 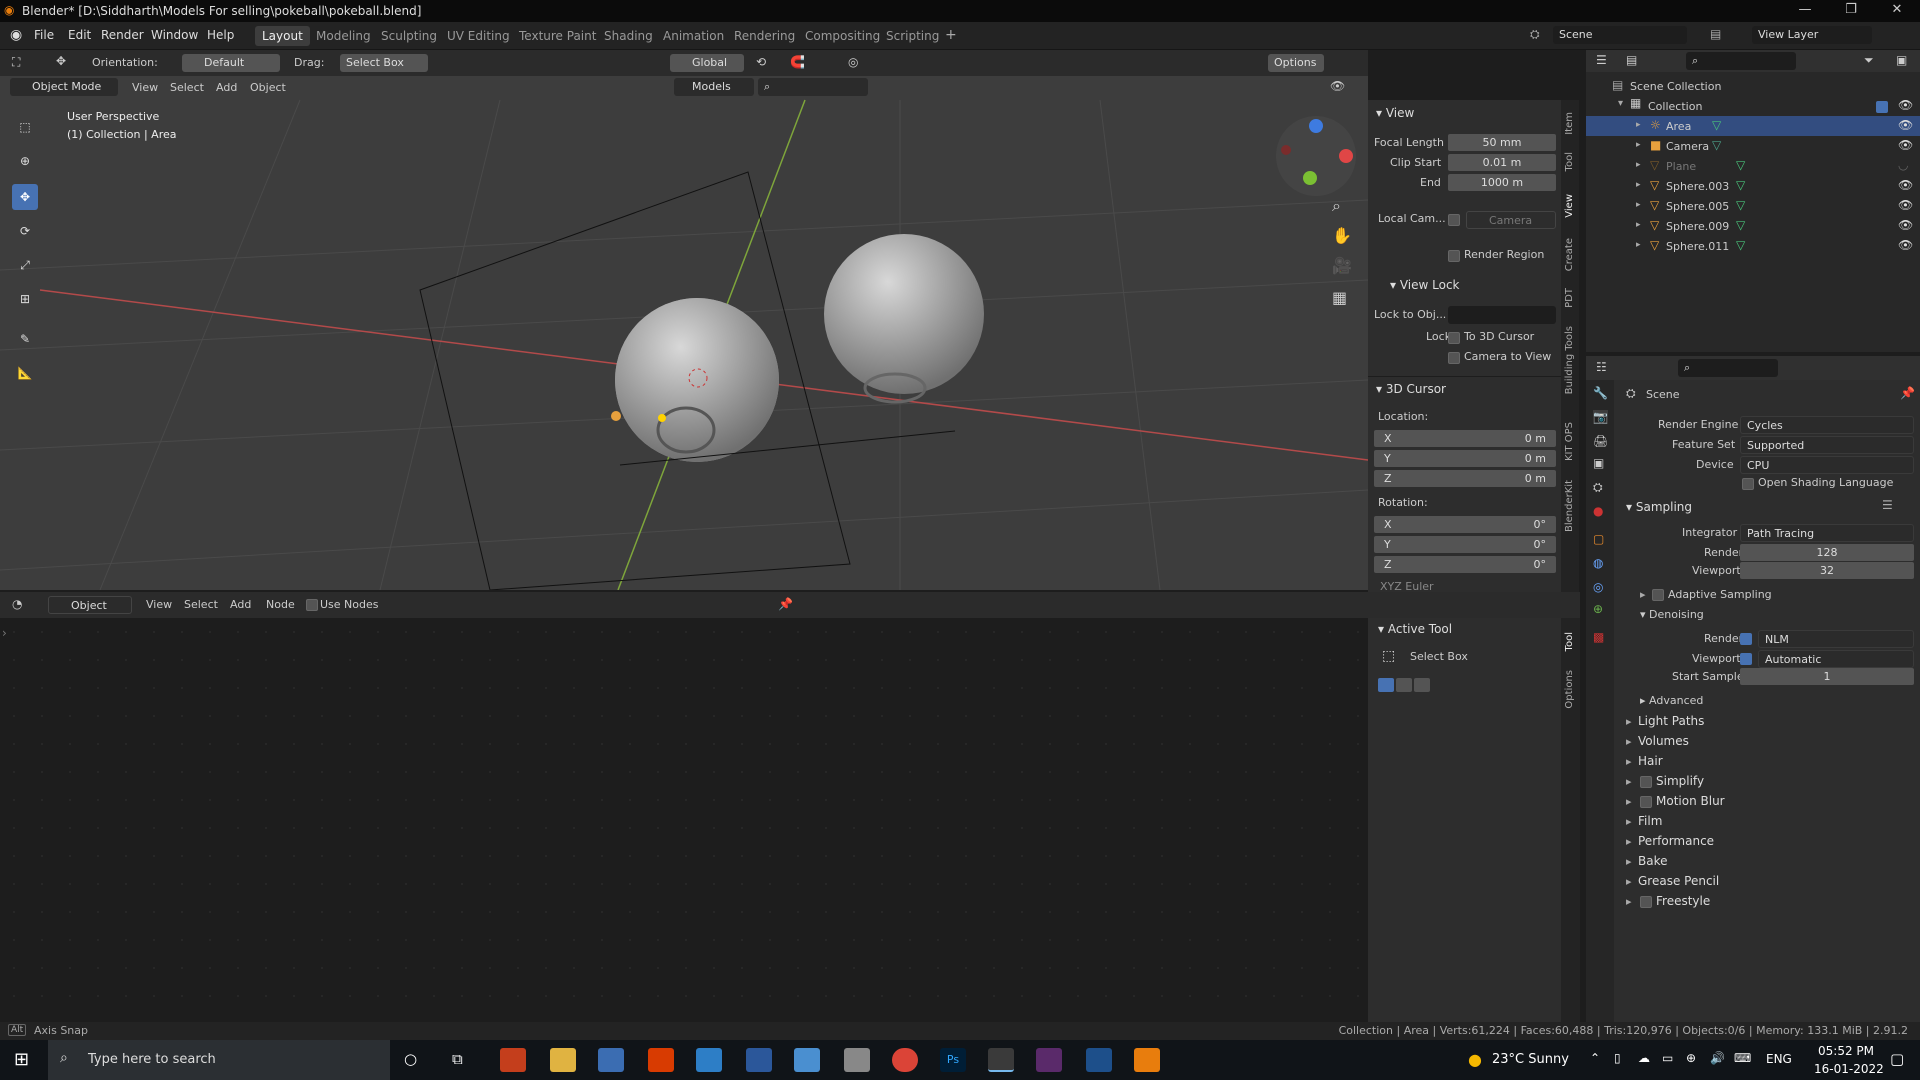 What do you see at coordinates (90, 605) in the screenshot?
I see `node-object-dropdown: Object` at bounding box center [90, 605].